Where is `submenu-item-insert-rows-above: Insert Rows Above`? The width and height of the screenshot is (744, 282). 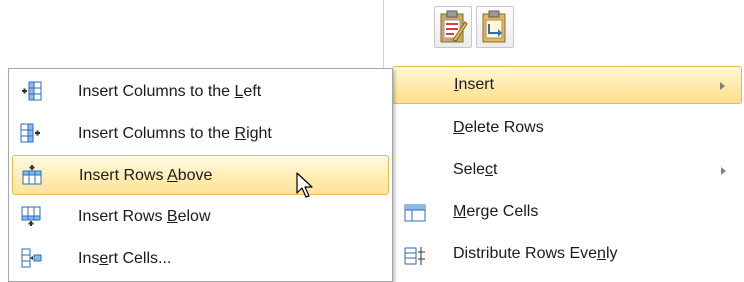 submenu-item-insert-rows-above: Insert Rows Above is located at coordinates (200, 175).